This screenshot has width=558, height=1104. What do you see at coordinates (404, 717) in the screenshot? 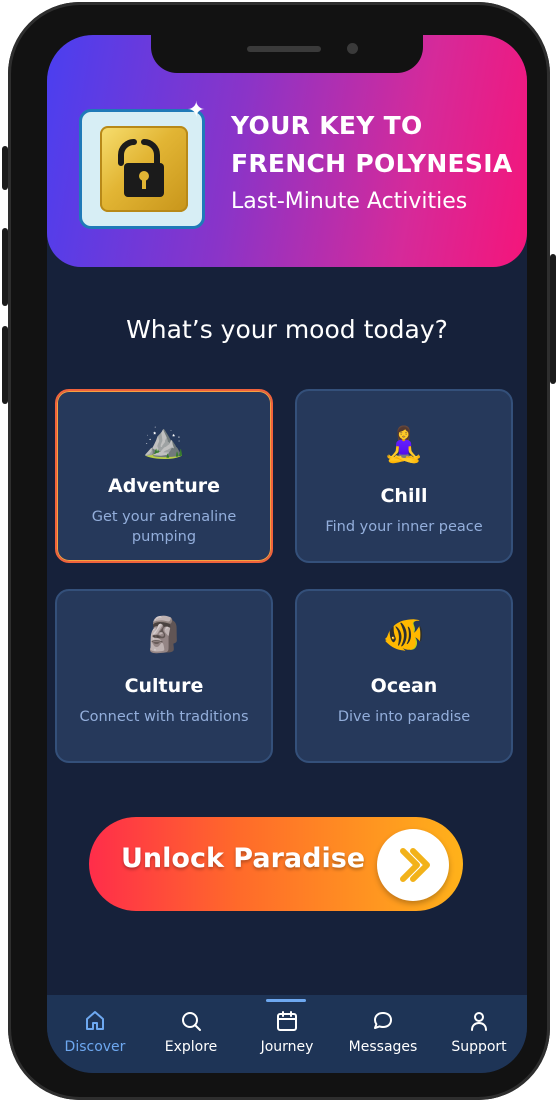
I see `mood-card-description: Dive into paradise` at bounding box center [404, 717].